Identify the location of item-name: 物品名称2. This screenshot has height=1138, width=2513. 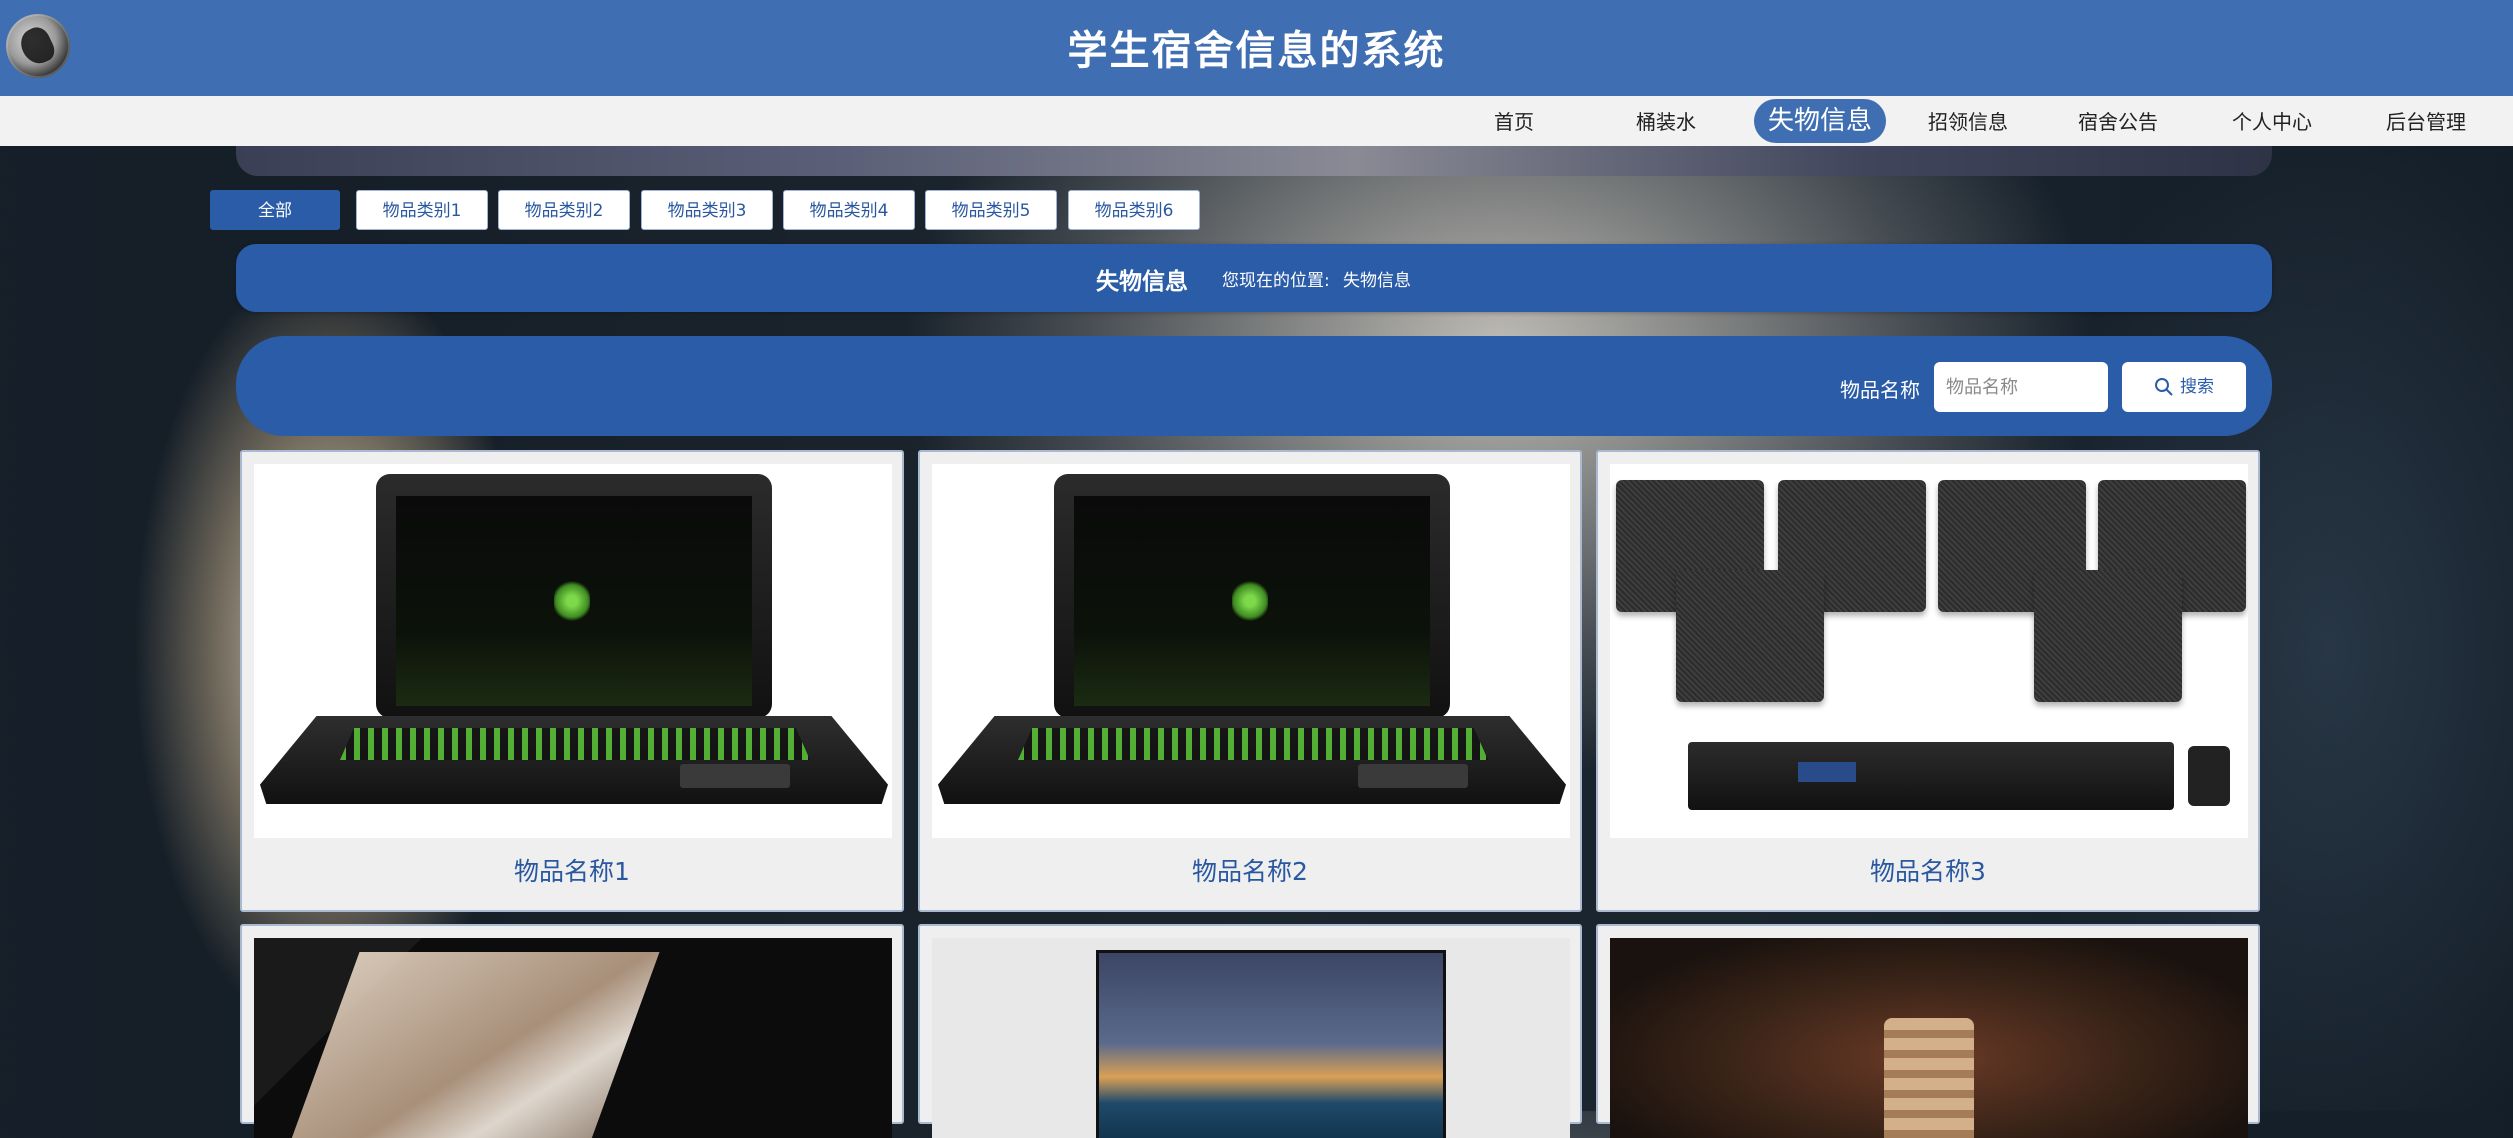
(1250, 870).